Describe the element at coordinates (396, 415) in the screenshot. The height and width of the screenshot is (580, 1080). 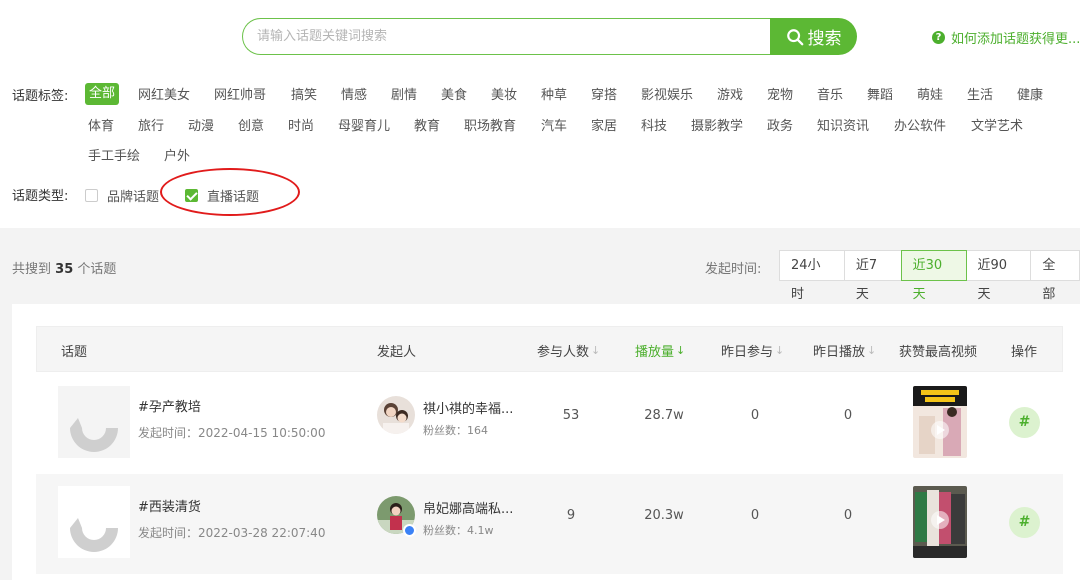
I see `avatar` at that location.